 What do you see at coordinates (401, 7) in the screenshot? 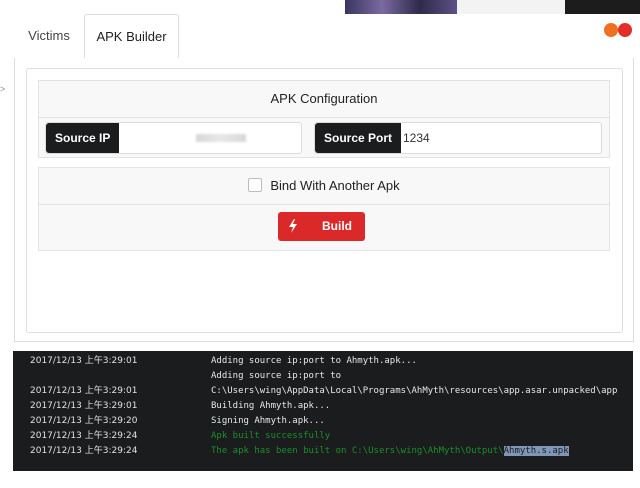
I see `wallpaper-image` at bounding box center [401, 7].